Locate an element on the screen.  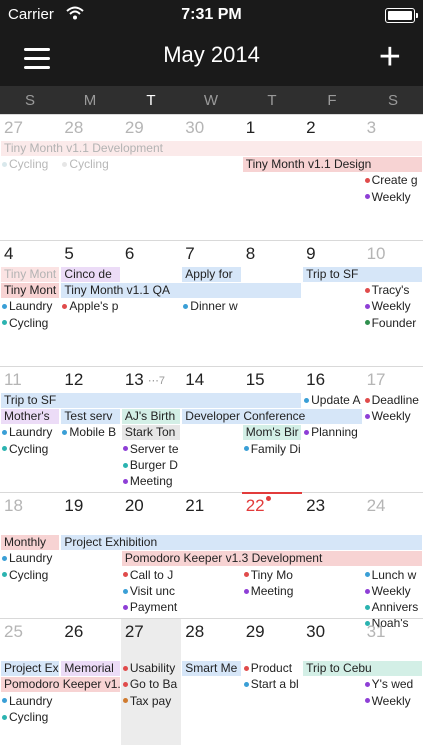
day-number: 6 is located at coordinates (129, 254).